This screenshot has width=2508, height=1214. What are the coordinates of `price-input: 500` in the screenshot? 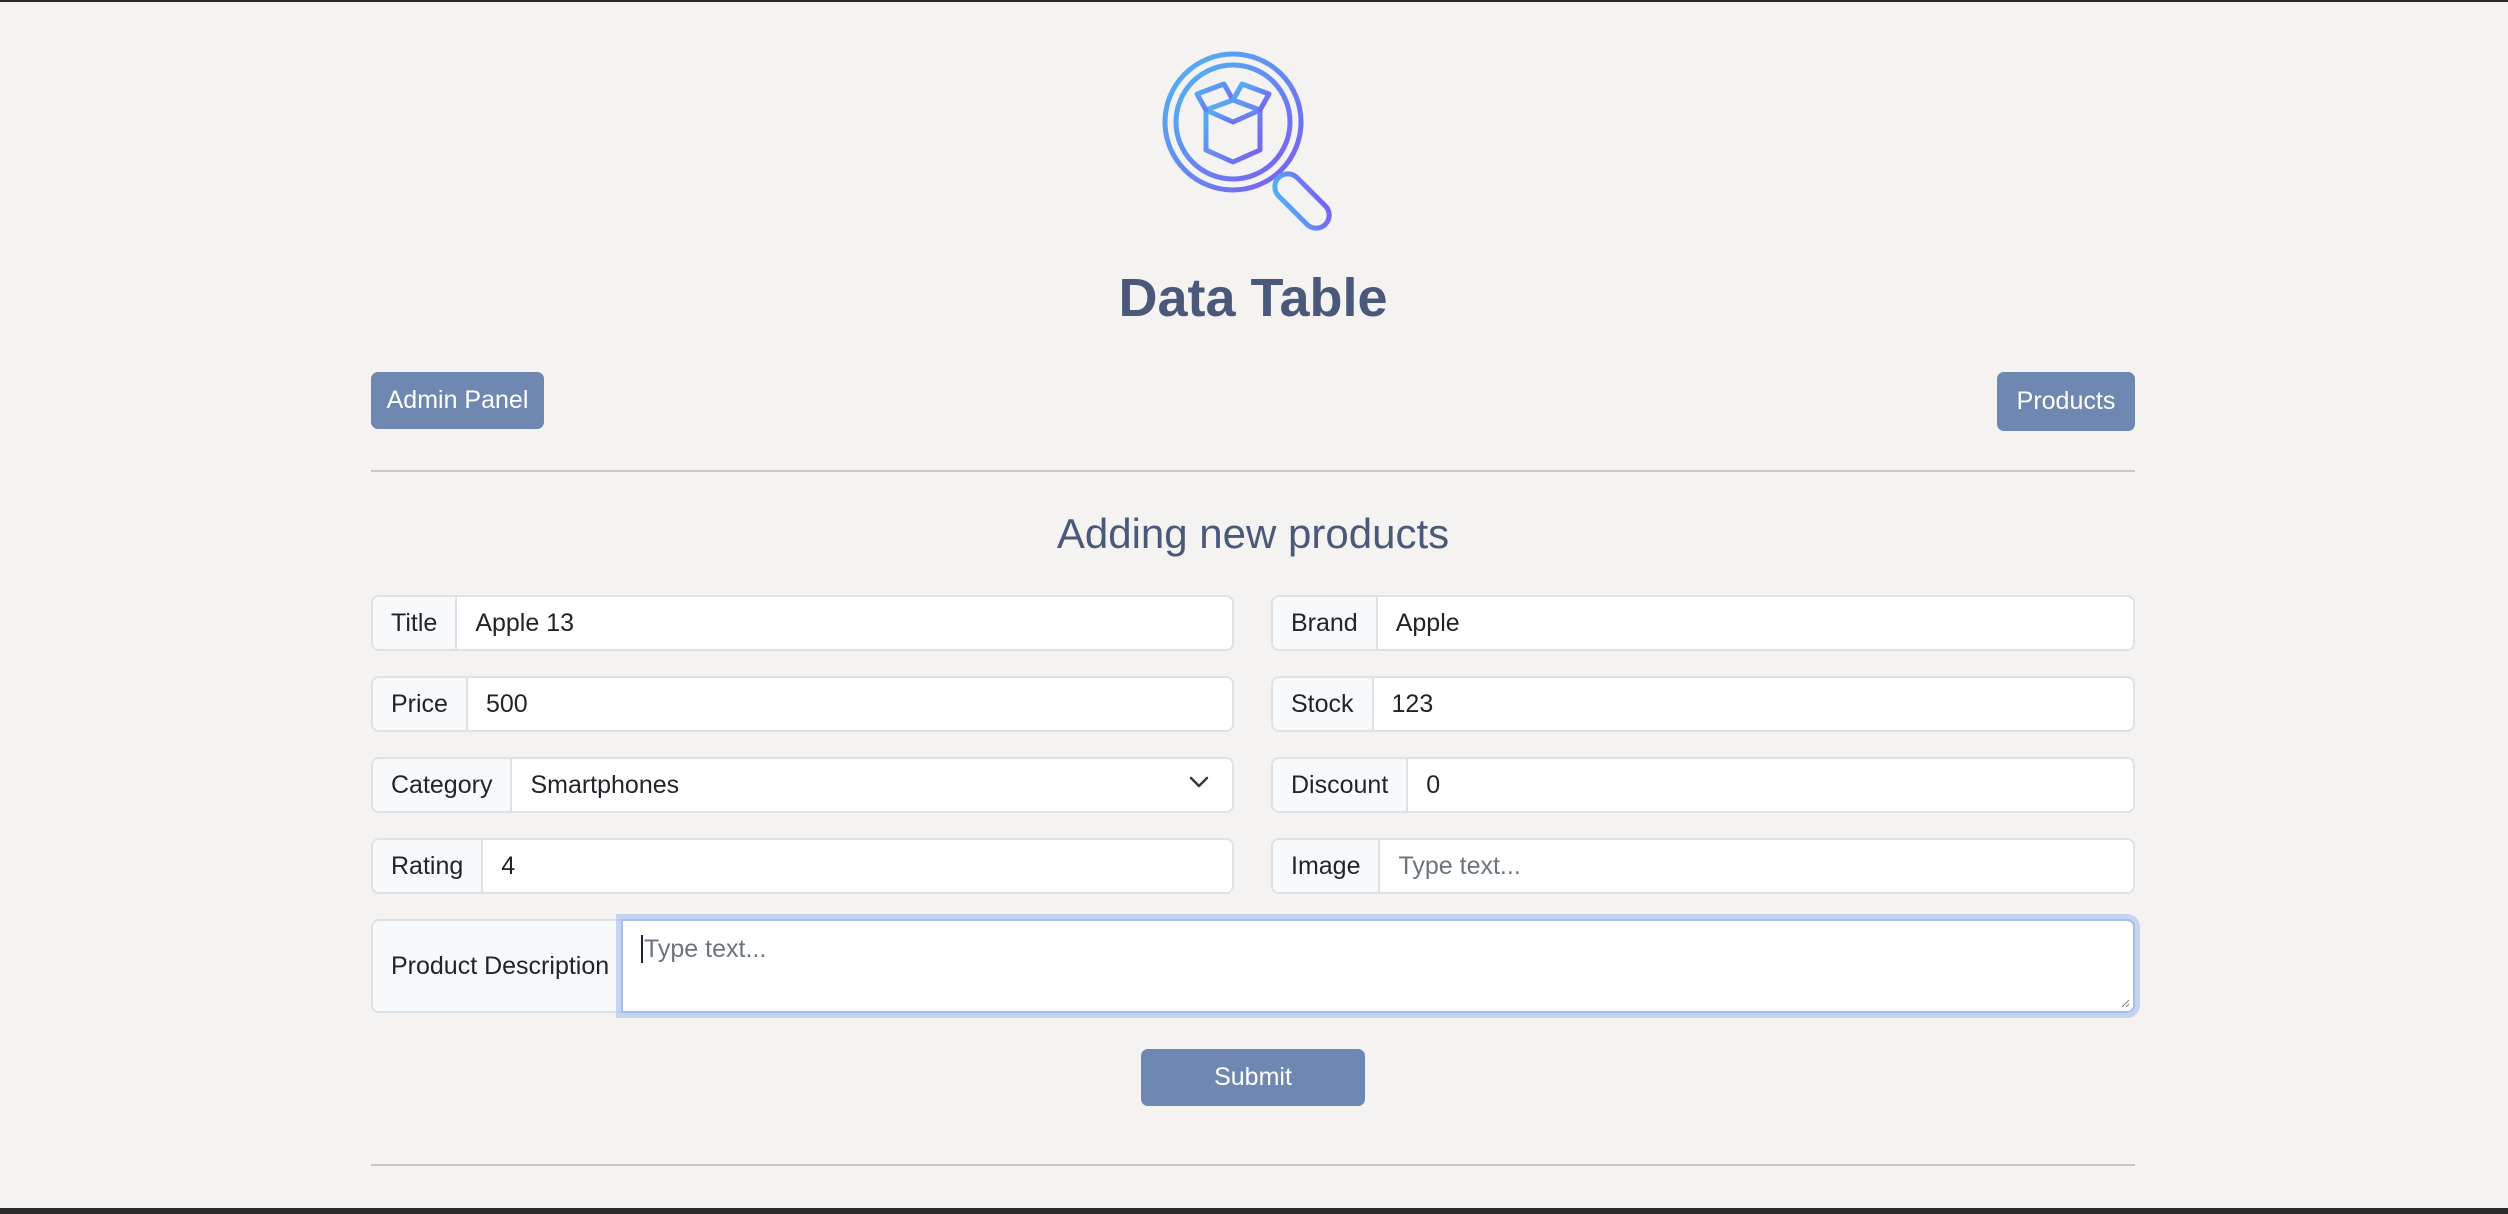 It's located at (849, 704).